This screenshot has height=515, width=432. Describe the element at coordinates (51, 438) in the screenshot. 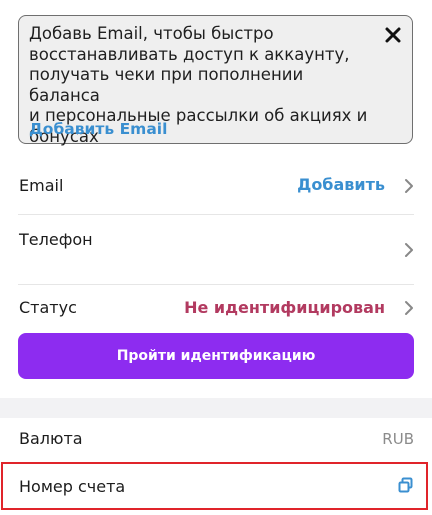

I see `currency-label: Валюта` at that location.